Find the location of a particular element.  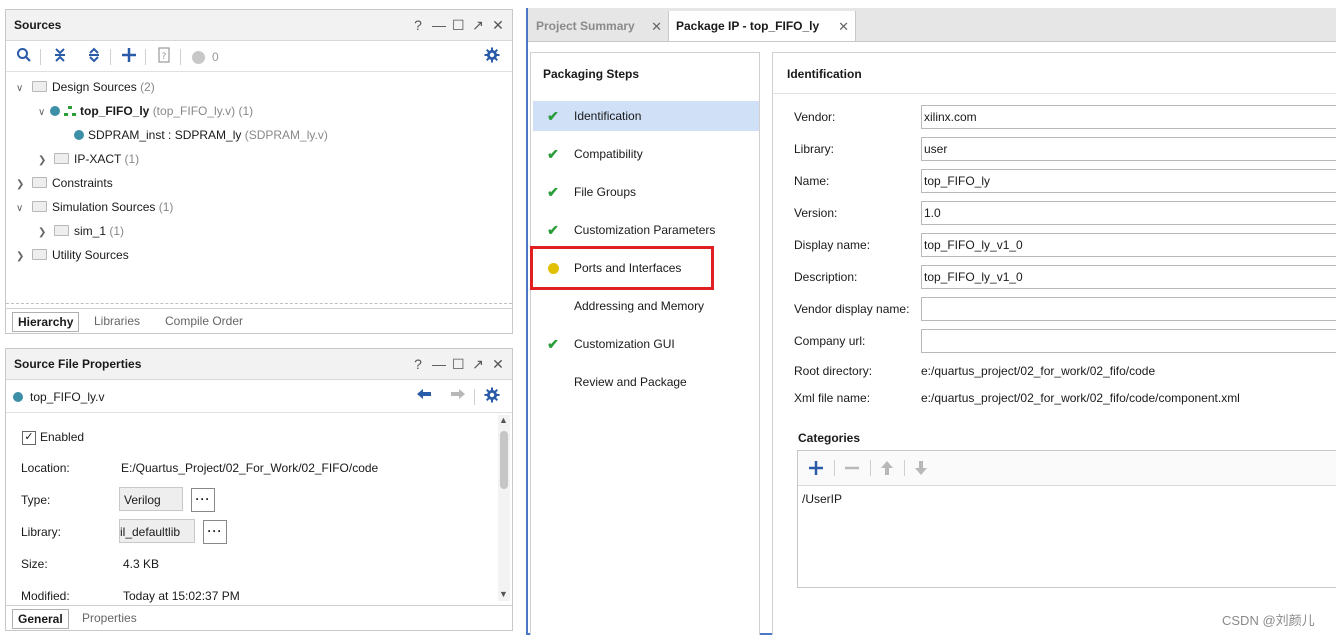

tree-design-sources: ∨ Design Sources (2) is located at coordinates (85, 87).